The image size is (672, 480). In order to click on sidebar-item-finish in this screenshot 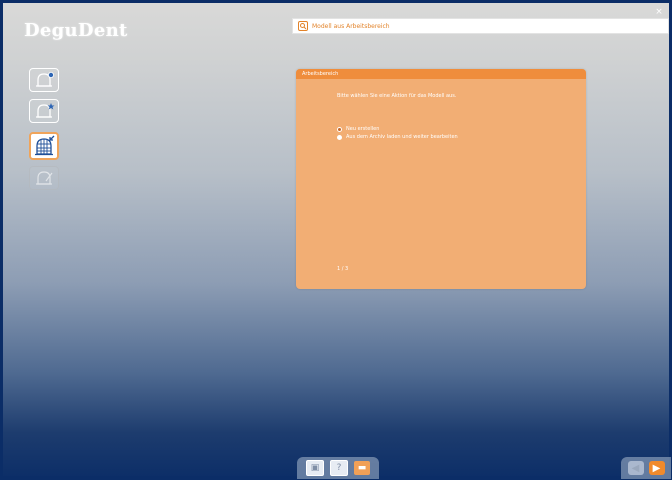, I will do `click(44, 178)`.